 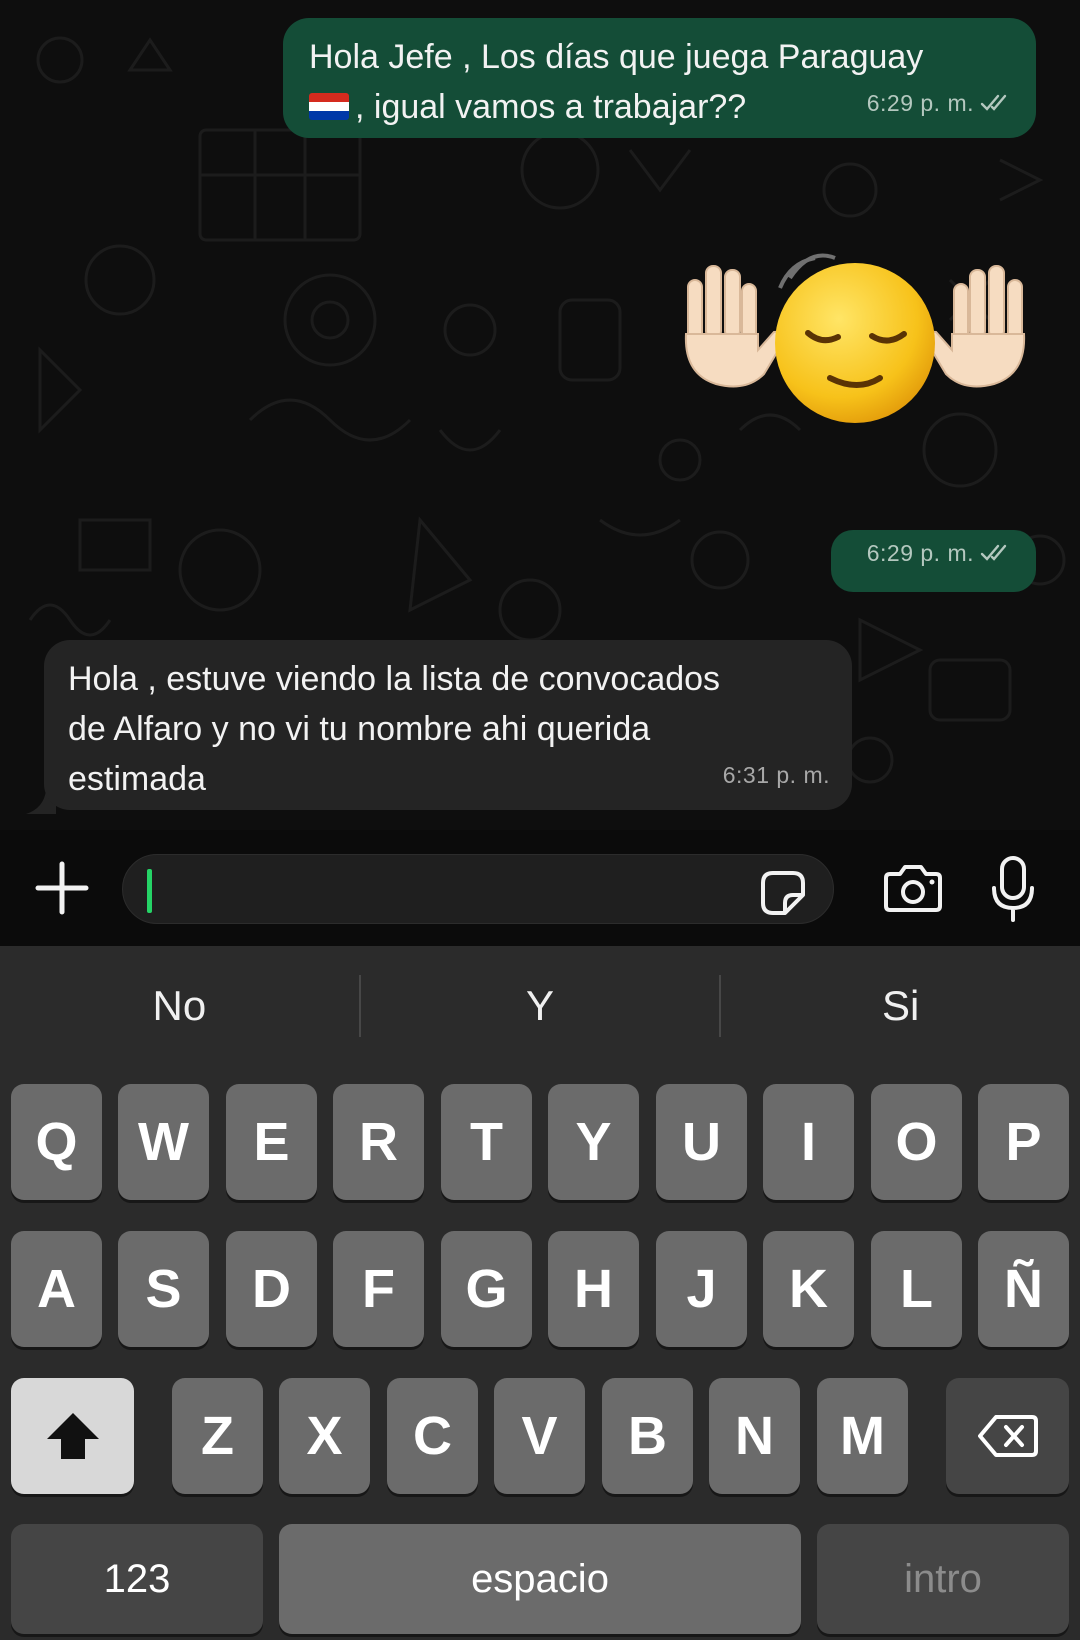 I want to click on key-y: Y, so click(x=593, y=1142).